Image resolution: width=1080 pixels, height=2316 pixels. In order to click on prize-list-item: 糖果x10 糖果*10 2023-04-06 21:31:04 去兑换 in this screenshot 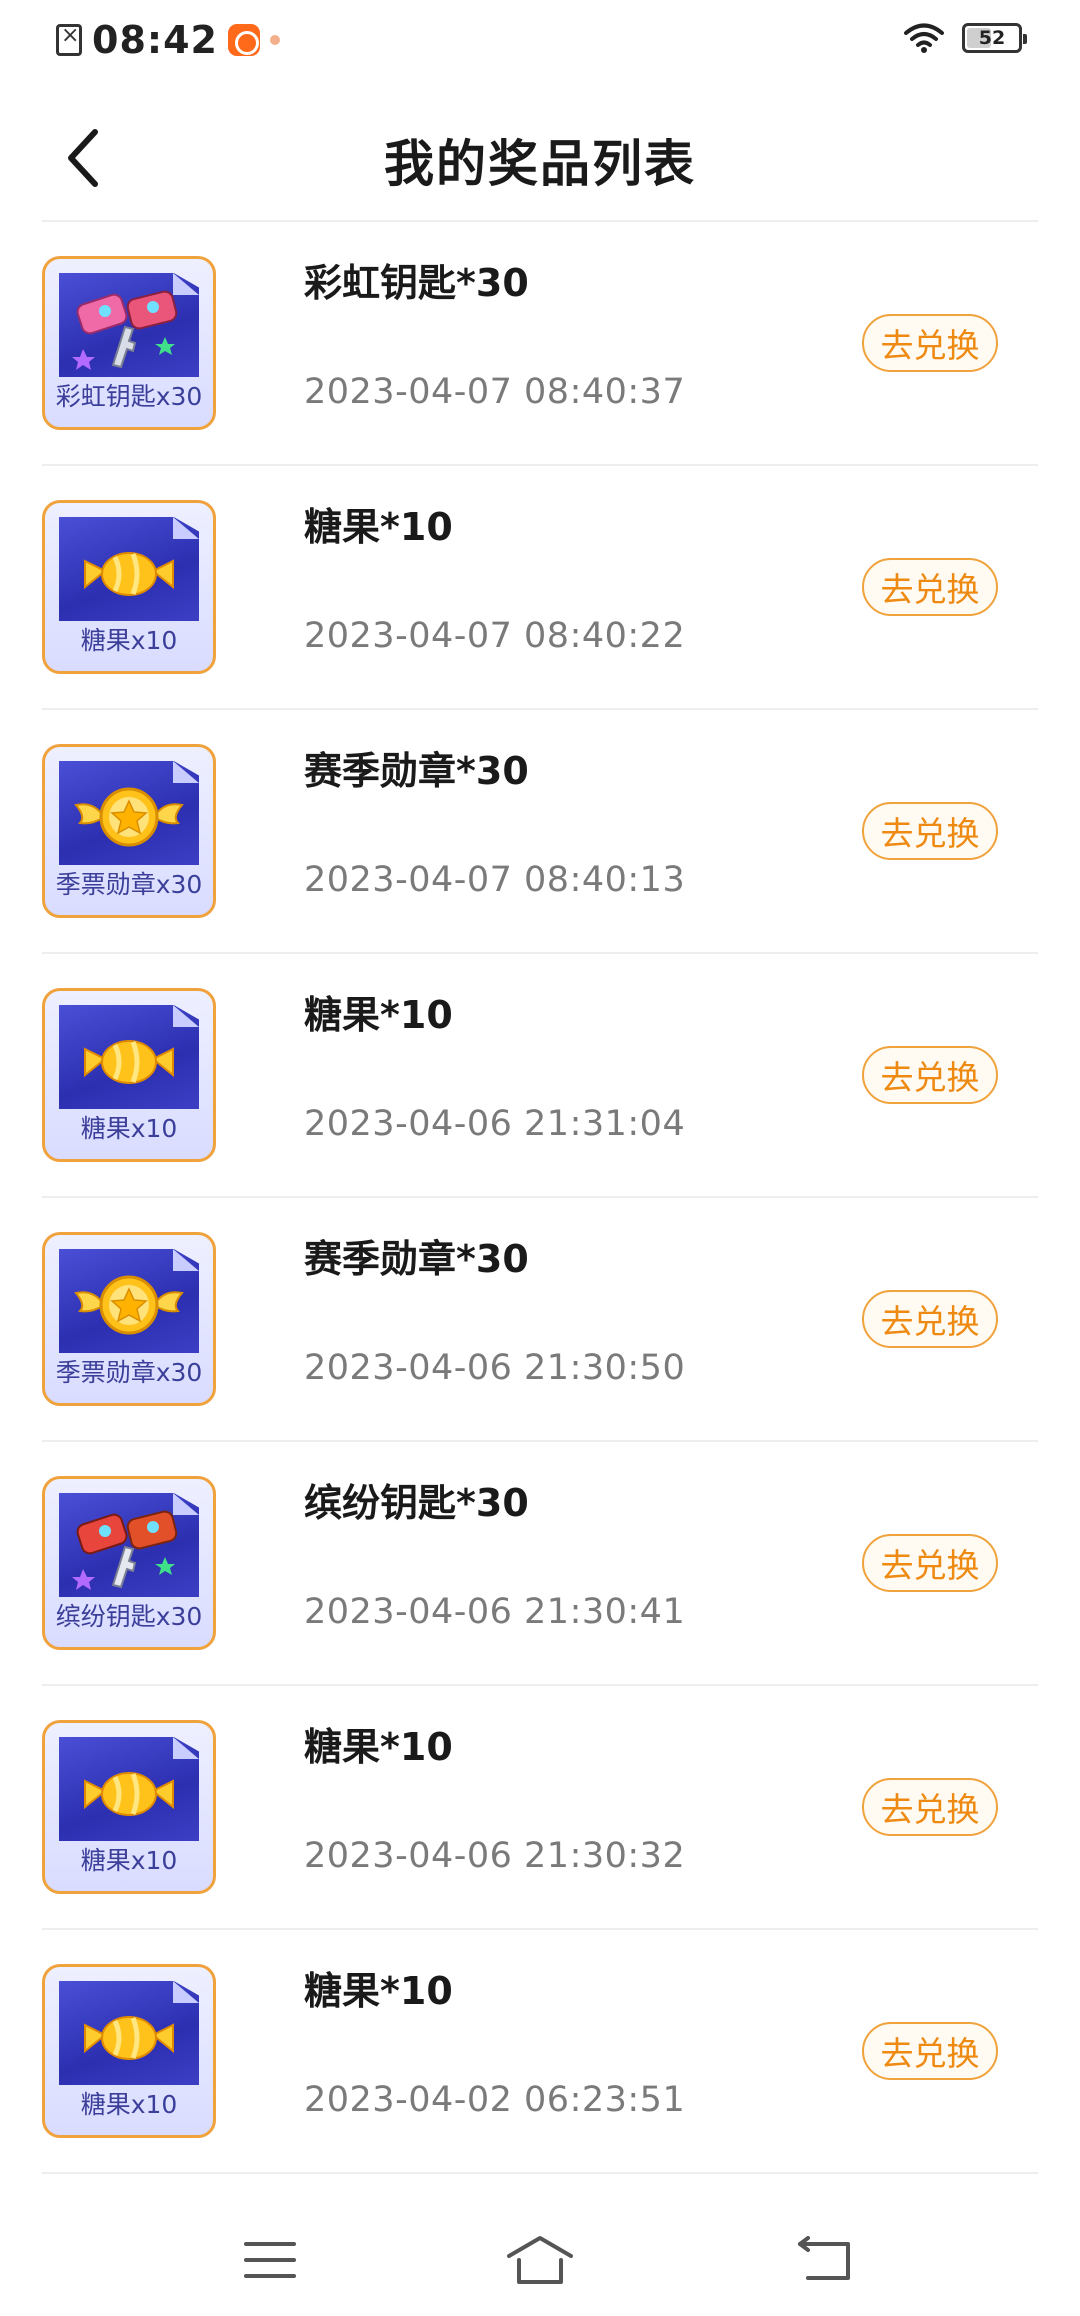, I will do `click(540, 1076)`.